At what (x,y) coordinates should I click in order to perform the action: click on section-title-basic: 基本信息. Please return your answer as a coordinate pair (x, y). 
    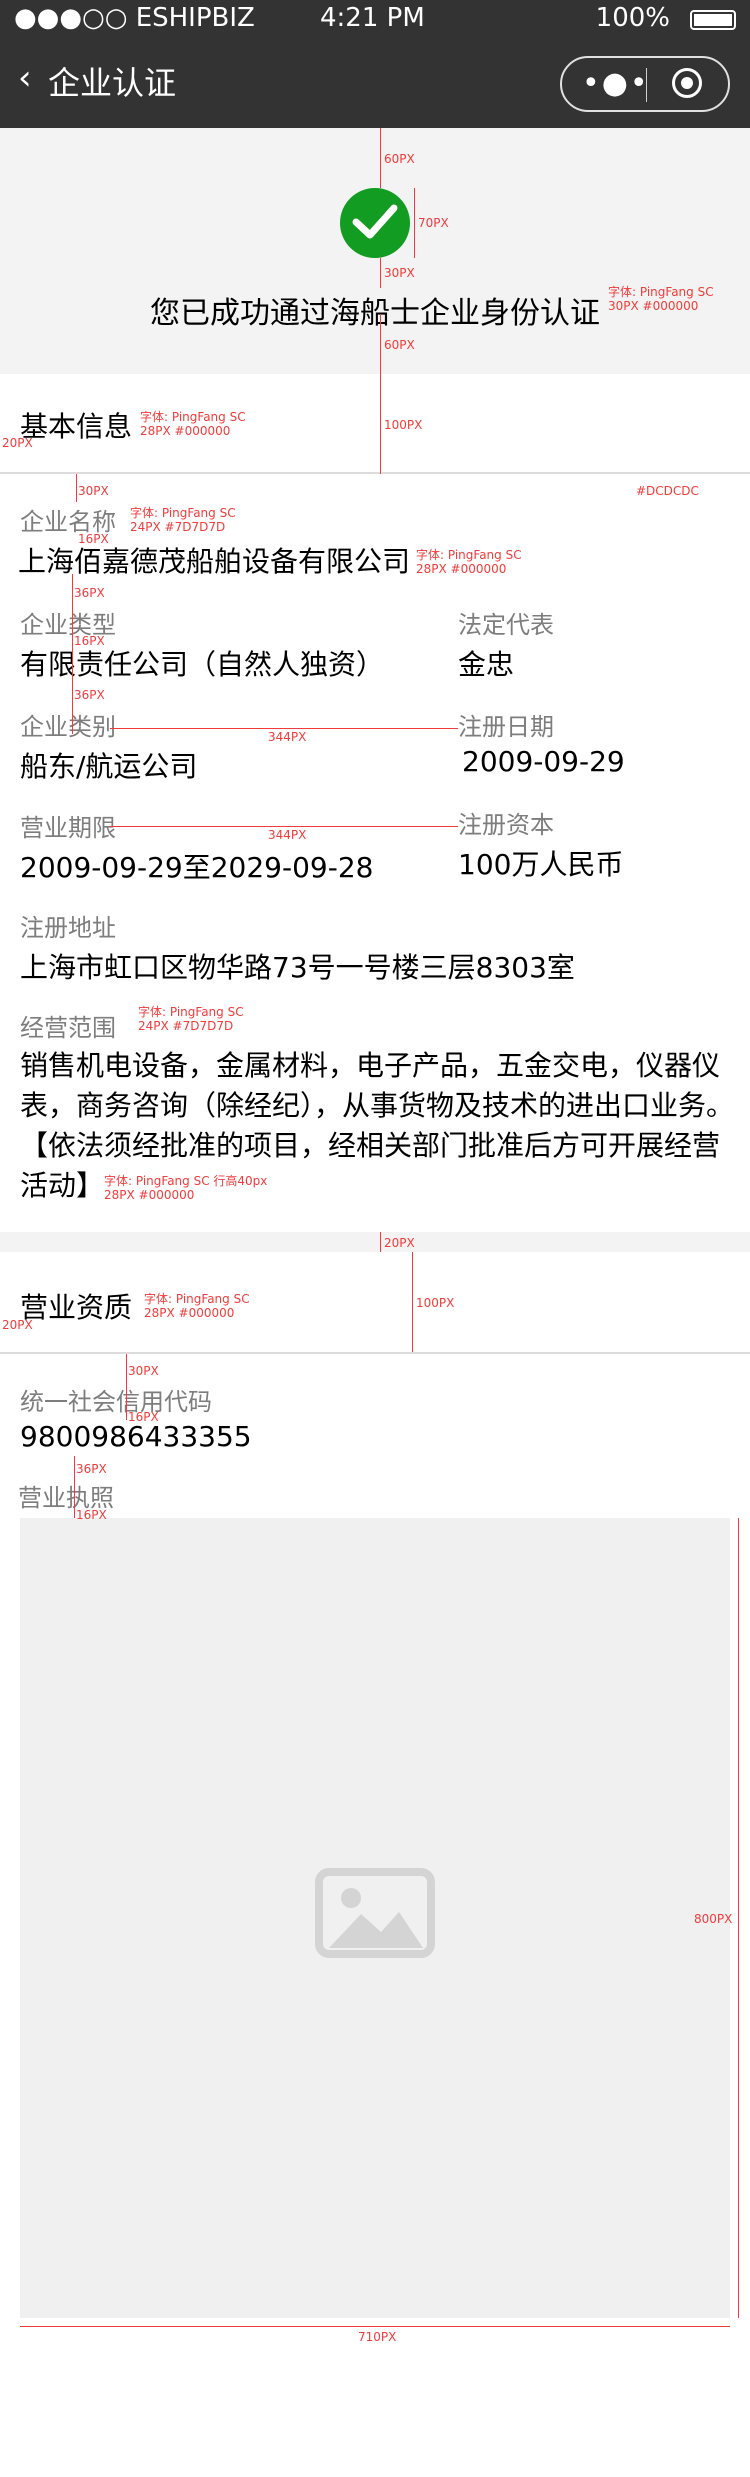
    Looking at the image, I should click on (76, 426).